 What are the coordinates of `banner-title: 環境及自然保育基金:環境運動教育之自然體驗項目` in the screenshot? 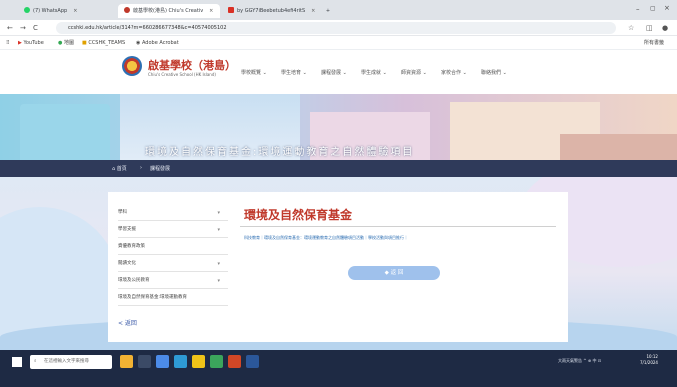 It's located at (280, 152).